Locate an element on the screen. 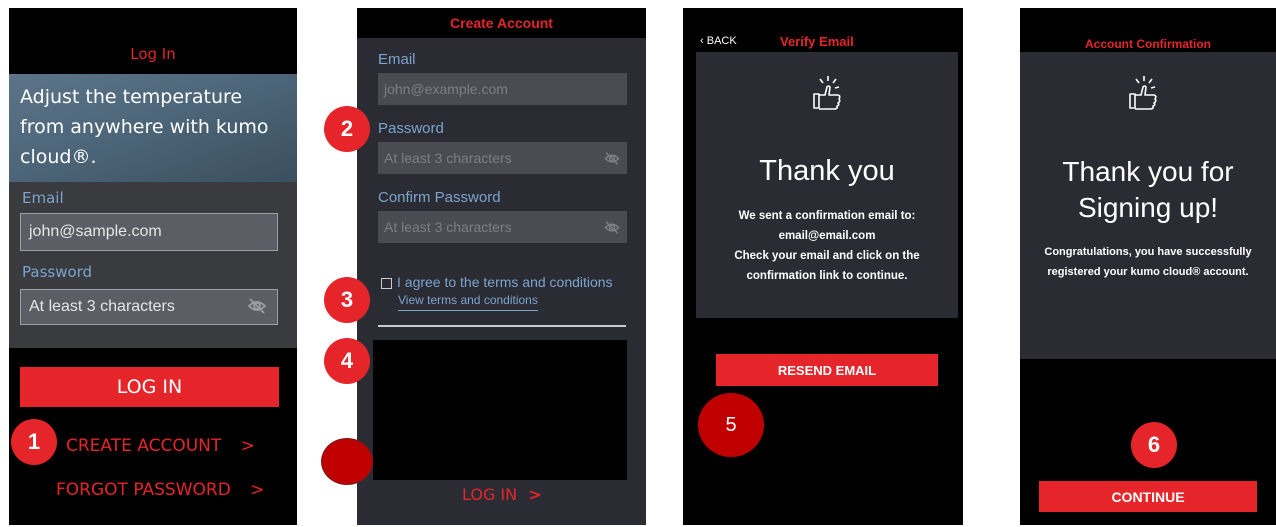 This screenshot has height=527, width=1276. create-account-link: CREATE ACCOUNT > is located at coordinates (160, 446).